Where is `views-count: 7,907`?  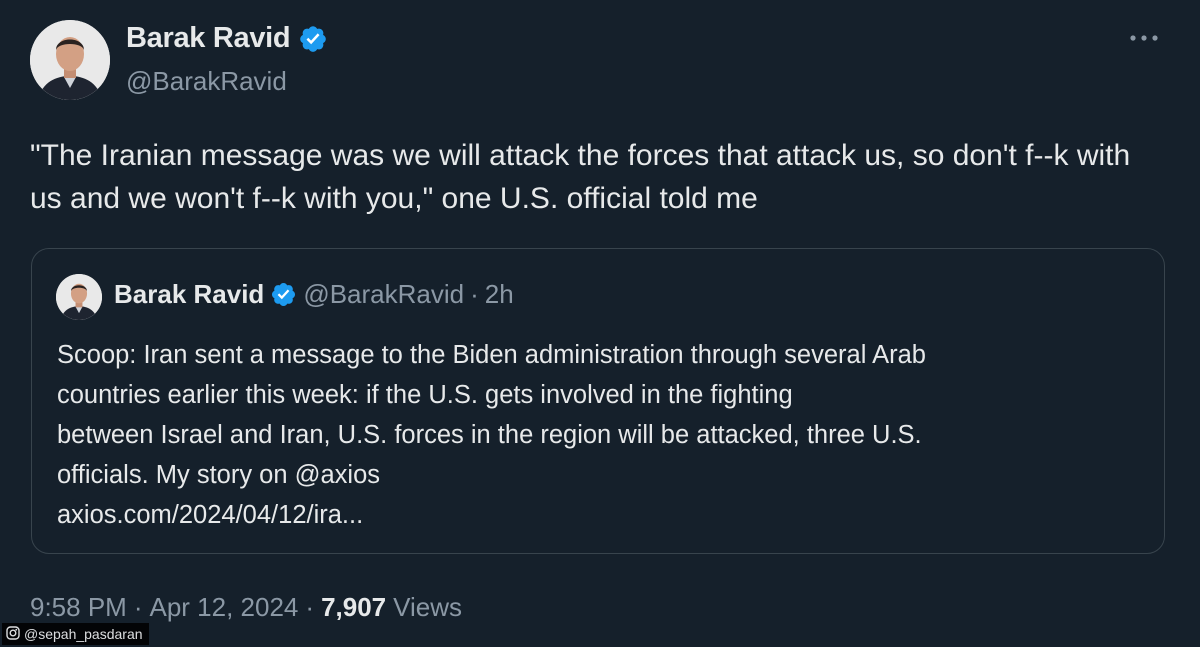
views-count: 7,907 is located at coordinates (354, 607).